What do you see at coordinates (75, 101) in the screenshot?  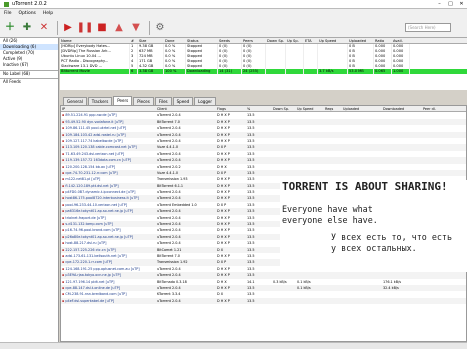 I see `tab-general: General` at bounding box center [75, 101].